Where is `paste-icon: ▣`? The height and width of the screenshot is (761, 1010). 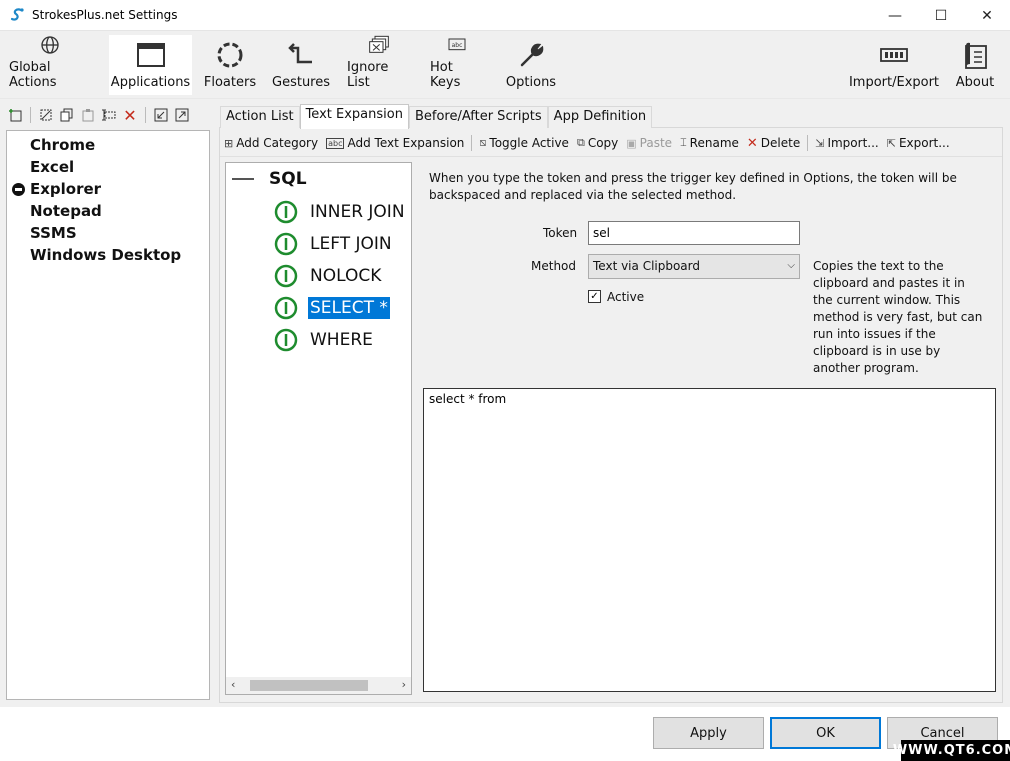
paste-icon: ▣ is located at coordinates (631, 143).